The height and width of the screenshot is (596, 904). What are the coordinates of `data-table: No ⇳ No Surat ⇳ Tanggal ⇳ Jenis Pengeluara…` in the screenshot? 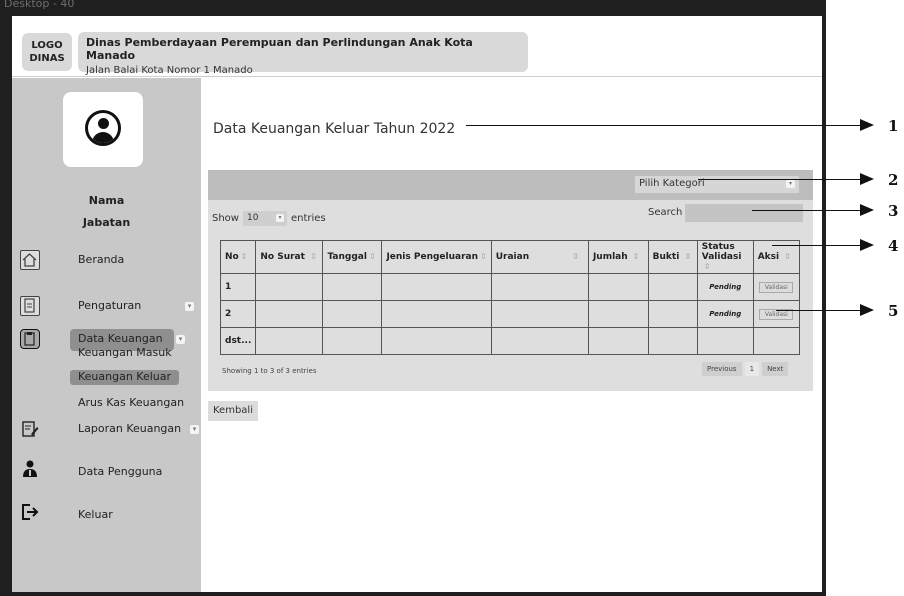 It's located at (510, 297).